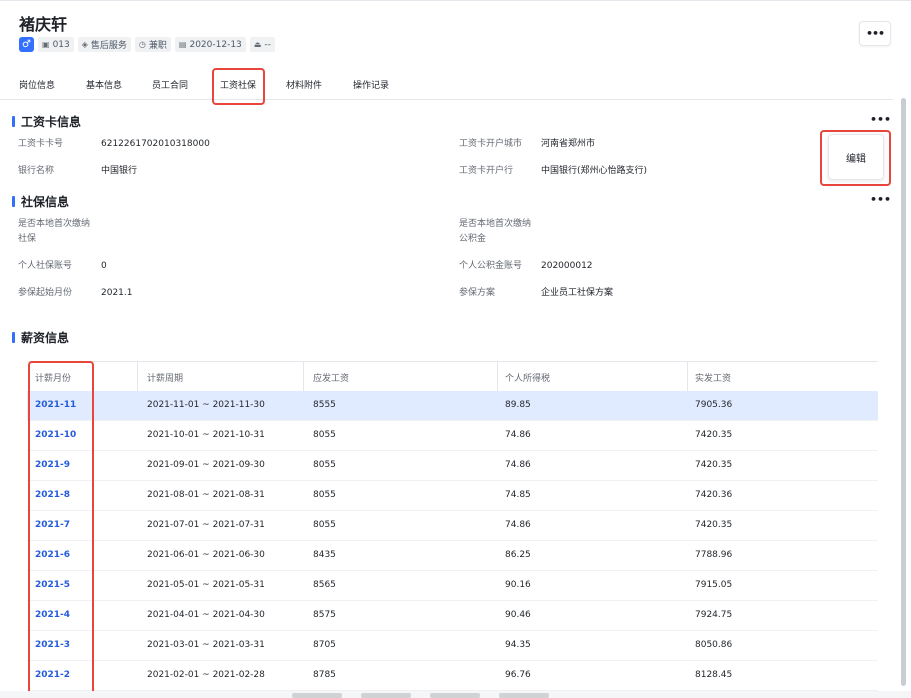 The image size is (911, 698). I want to click on tab-position-info: 岗位信息, so click(37, 84).